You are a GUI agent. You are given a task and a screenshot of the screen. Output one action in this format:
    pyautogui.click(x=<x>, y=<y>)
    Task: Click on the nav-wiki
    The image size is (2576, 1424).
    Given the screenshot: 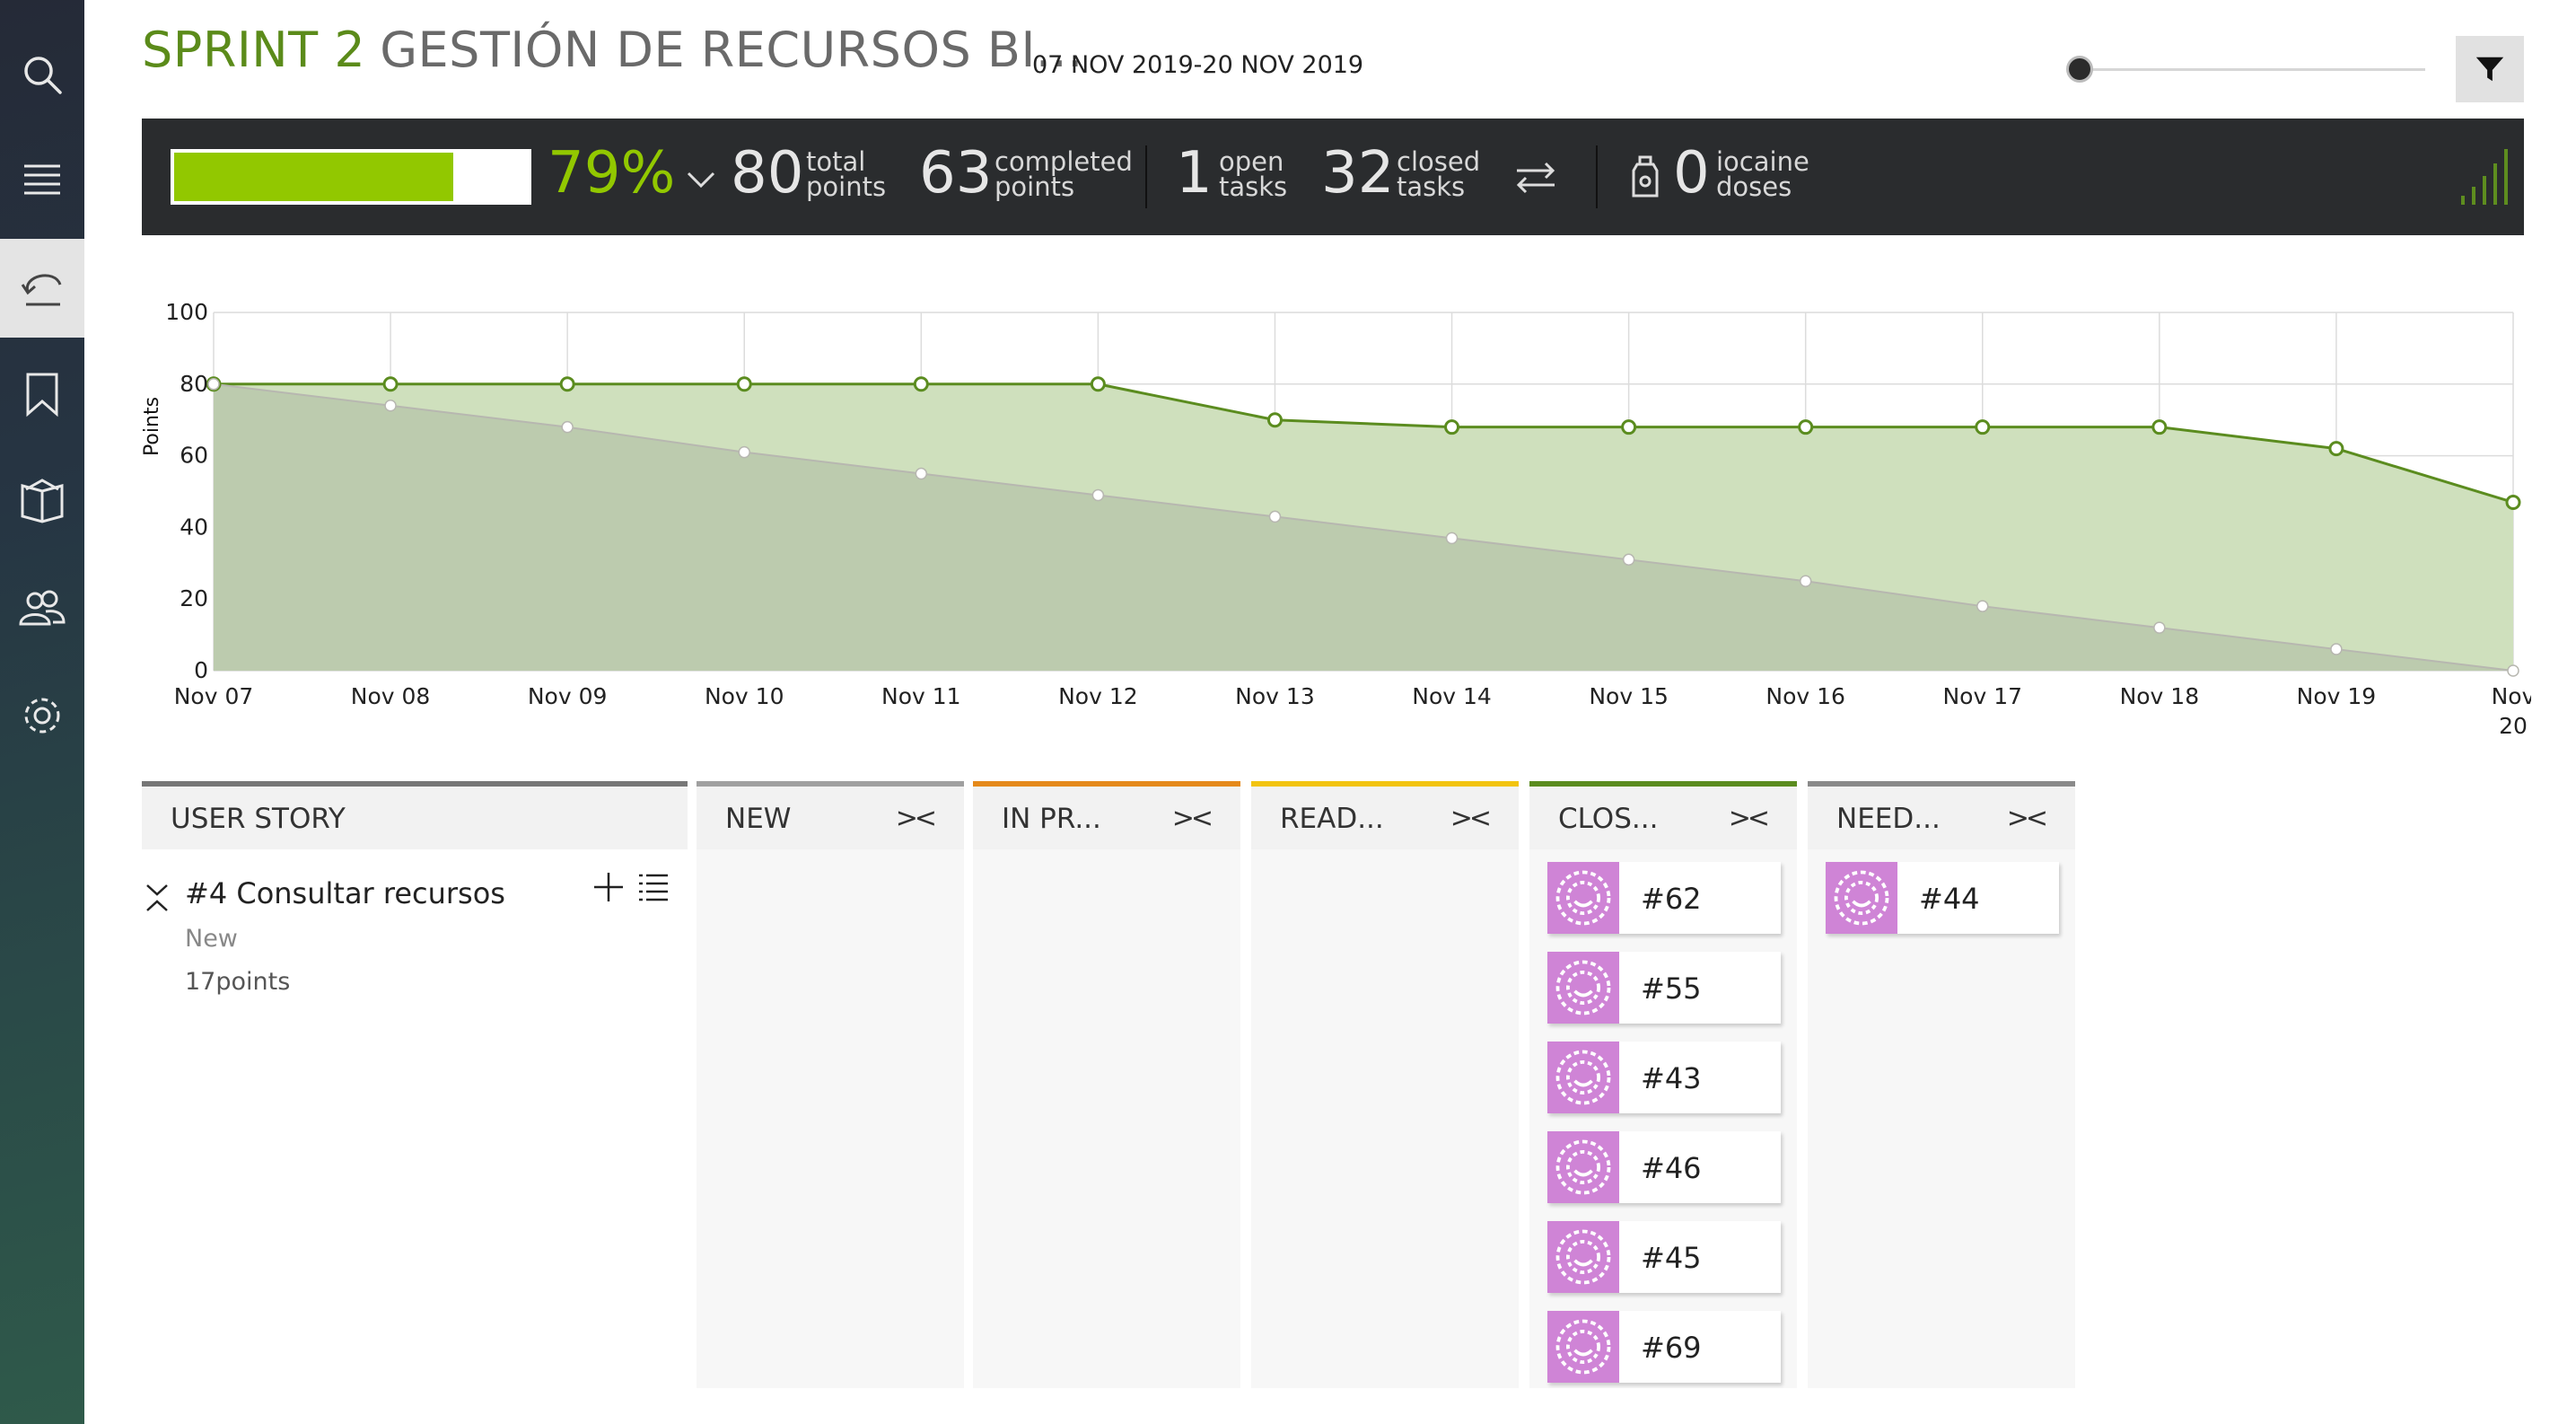 What is the action you would take?
    pyautogui.click(x=42, y=500)
    